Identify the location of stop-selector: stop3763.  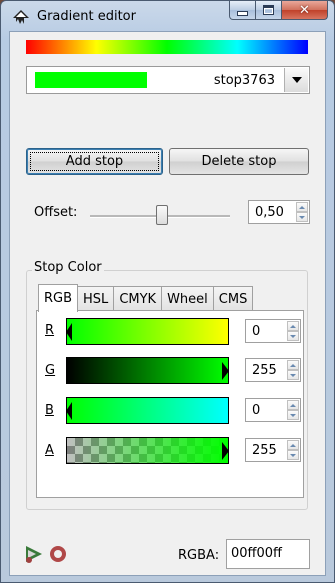
(168, 80).